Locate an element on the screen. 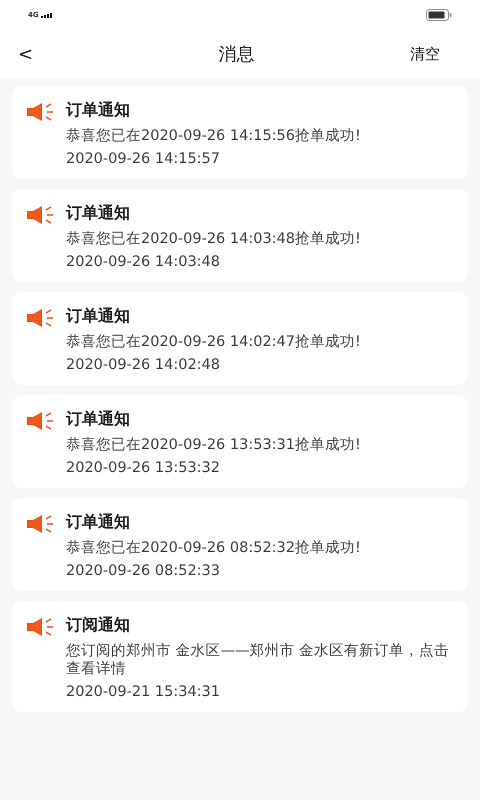 This screenshot has height=800, width=480. message-title: 订阅通知 is located at coordinates (98, 625).